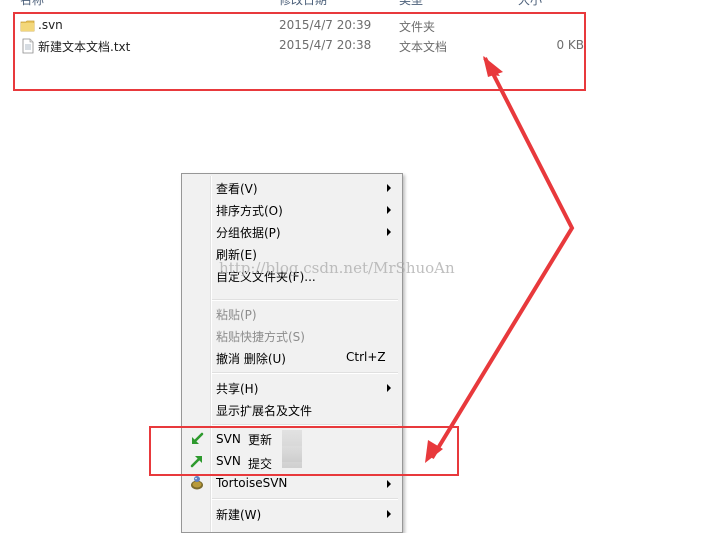  I want to click on menu-item-paste-shortcut: 粘贴快捷方式(S), so click(292, 335).